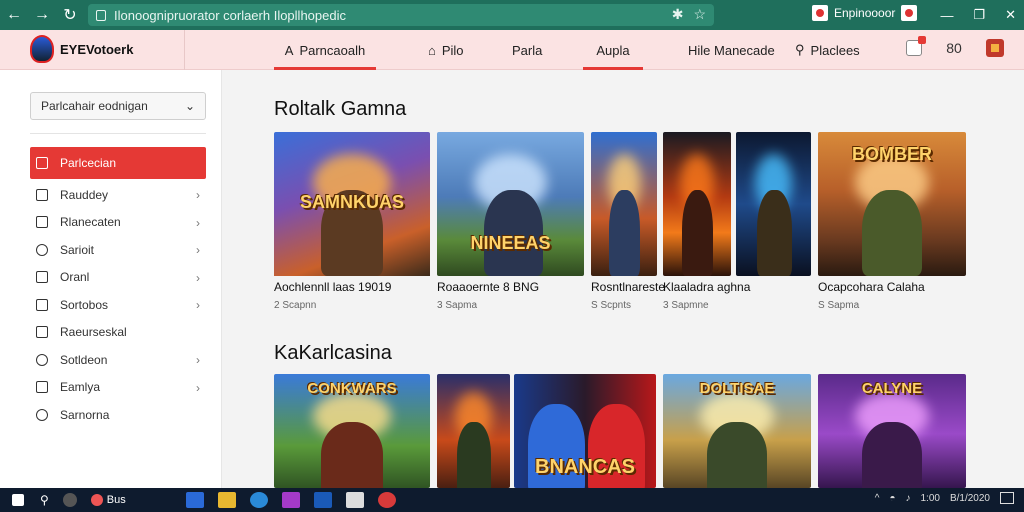 The height and width of the screenshot is (512, 1024). I want to click on taskbar-app-browser: Bus, so click(108, 500).